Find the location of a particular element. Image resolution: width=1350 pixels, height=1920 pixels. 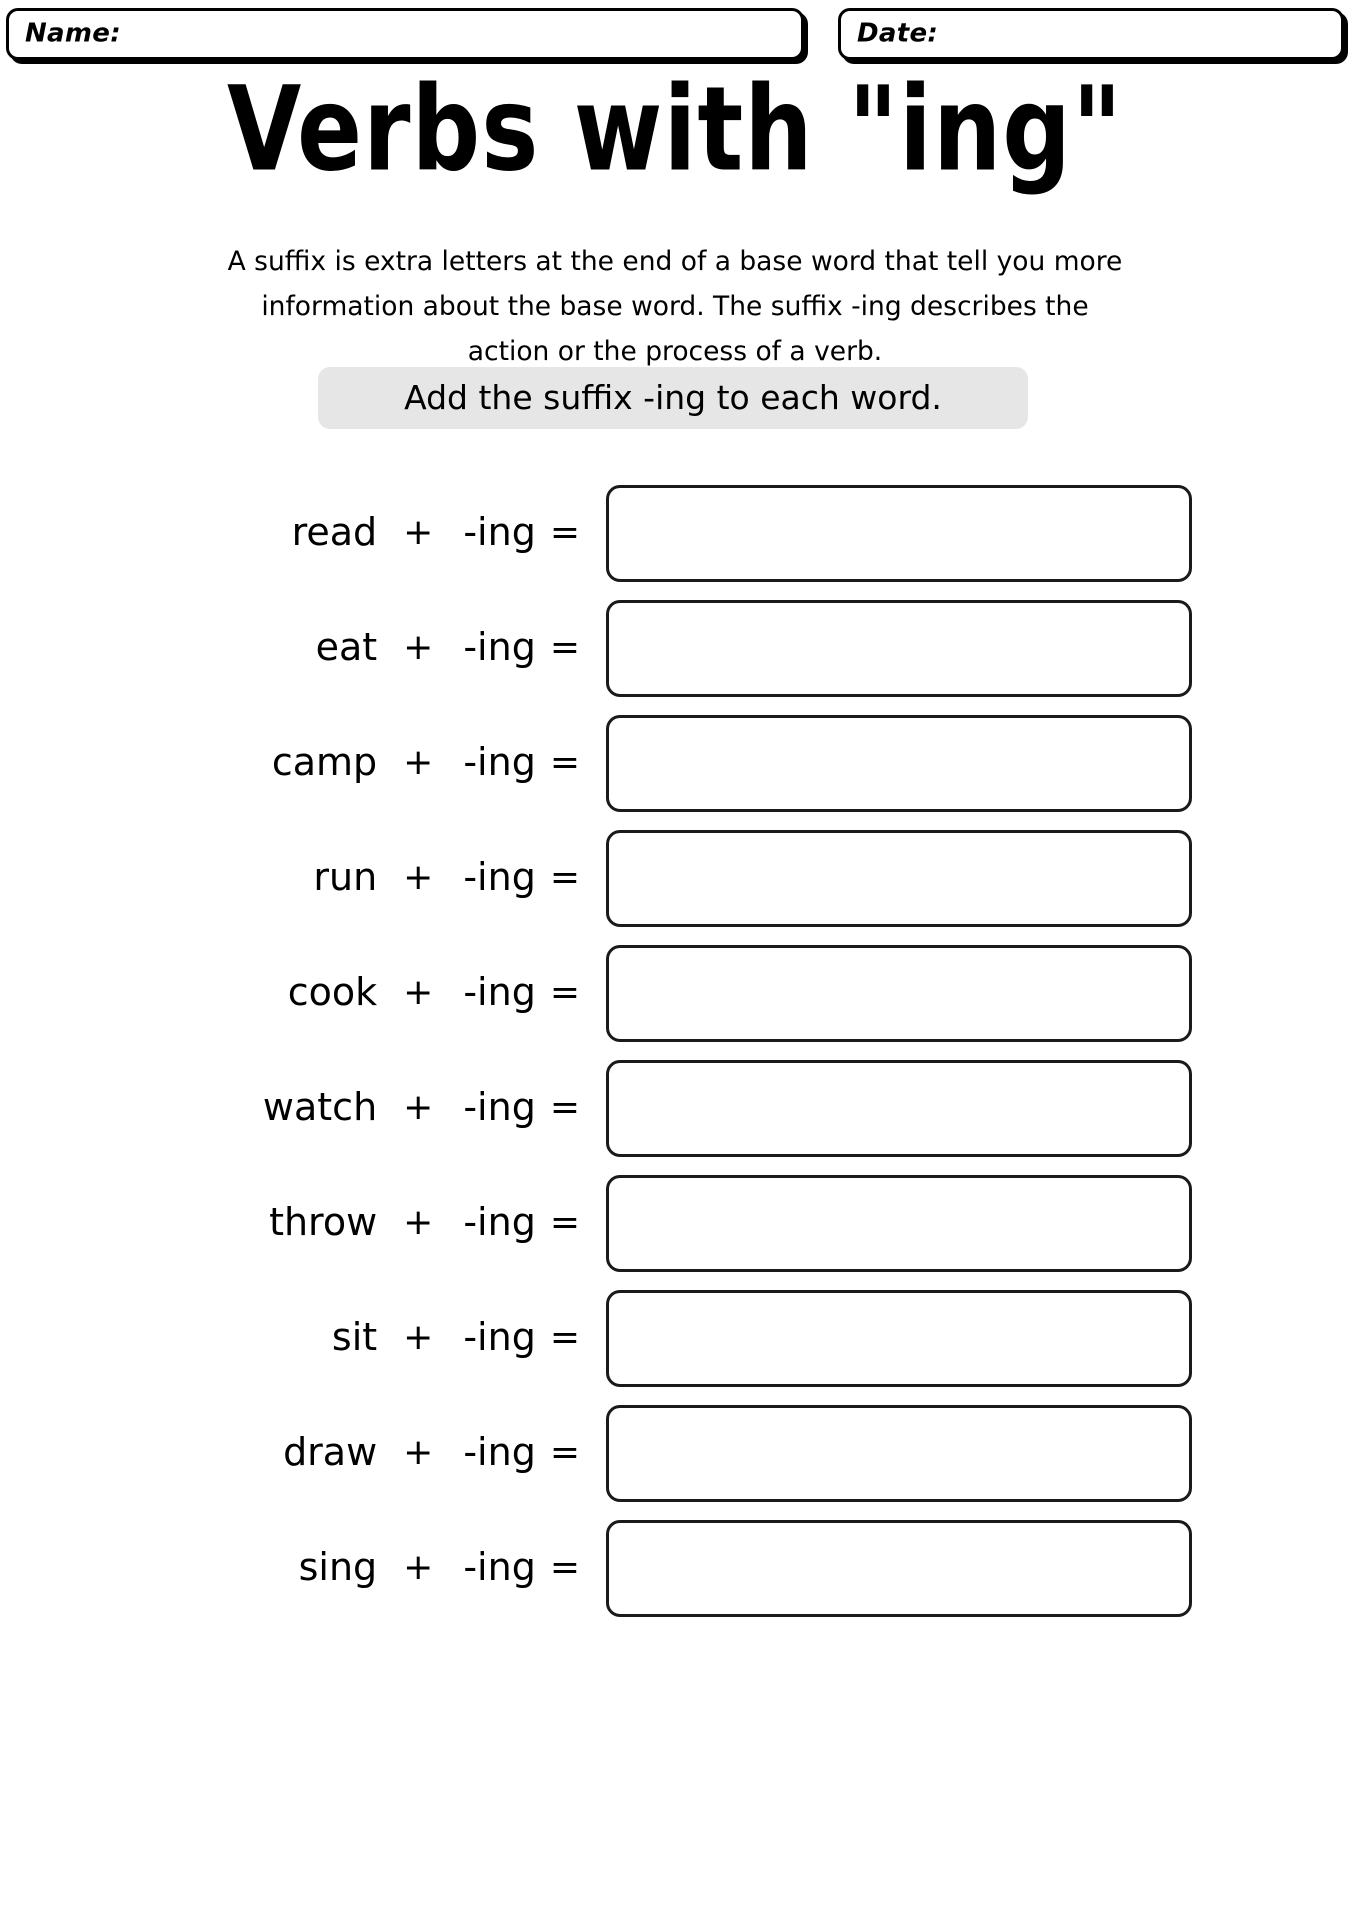

directive-banner: Add the suffix -ing to each word. is located at coordinates (673, 398).